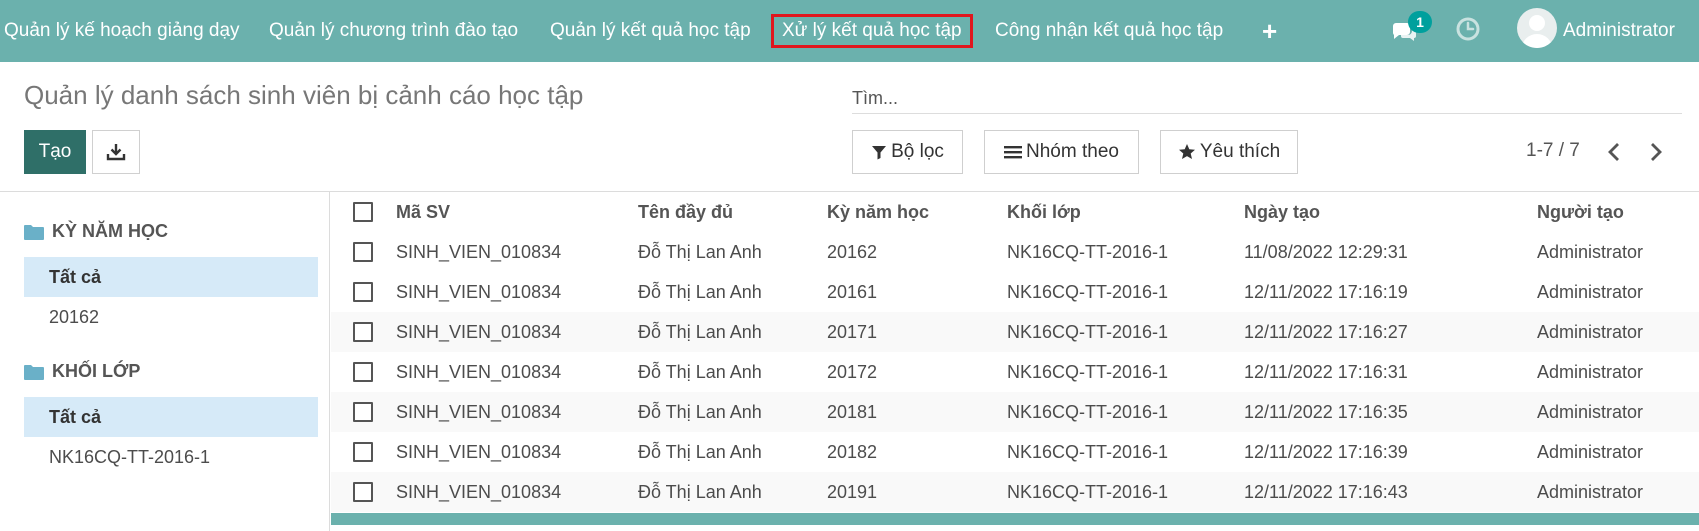 The image size is (1699, 531). I want to click on chevron-right-icon, so click(1656, 152).